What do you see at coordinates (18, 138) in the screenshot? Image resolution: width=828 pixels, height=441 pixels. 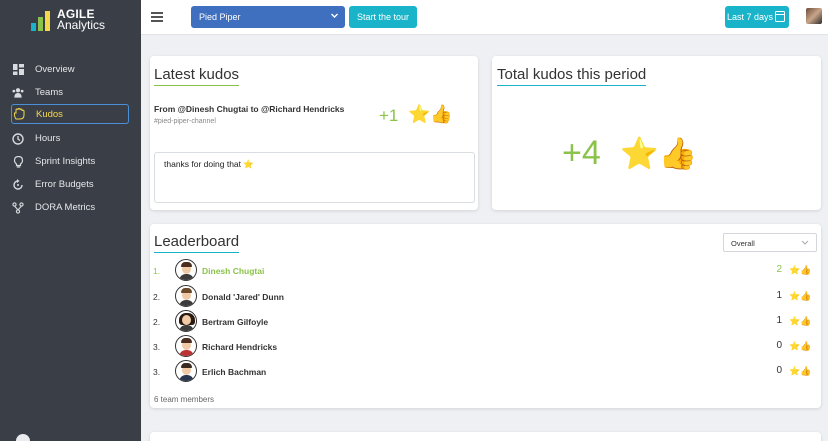 I see `clock-icon` at bounding box center [18, 138].